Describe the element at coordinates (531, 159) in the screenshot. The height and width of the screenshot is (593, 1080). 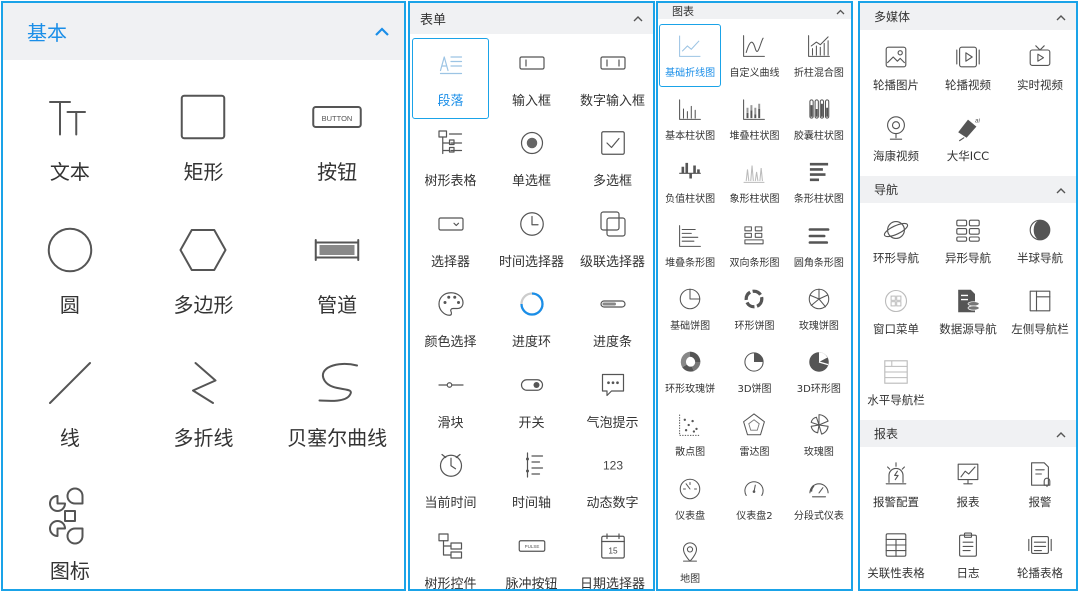
I see `form-item-radio: 单选框` at that location.